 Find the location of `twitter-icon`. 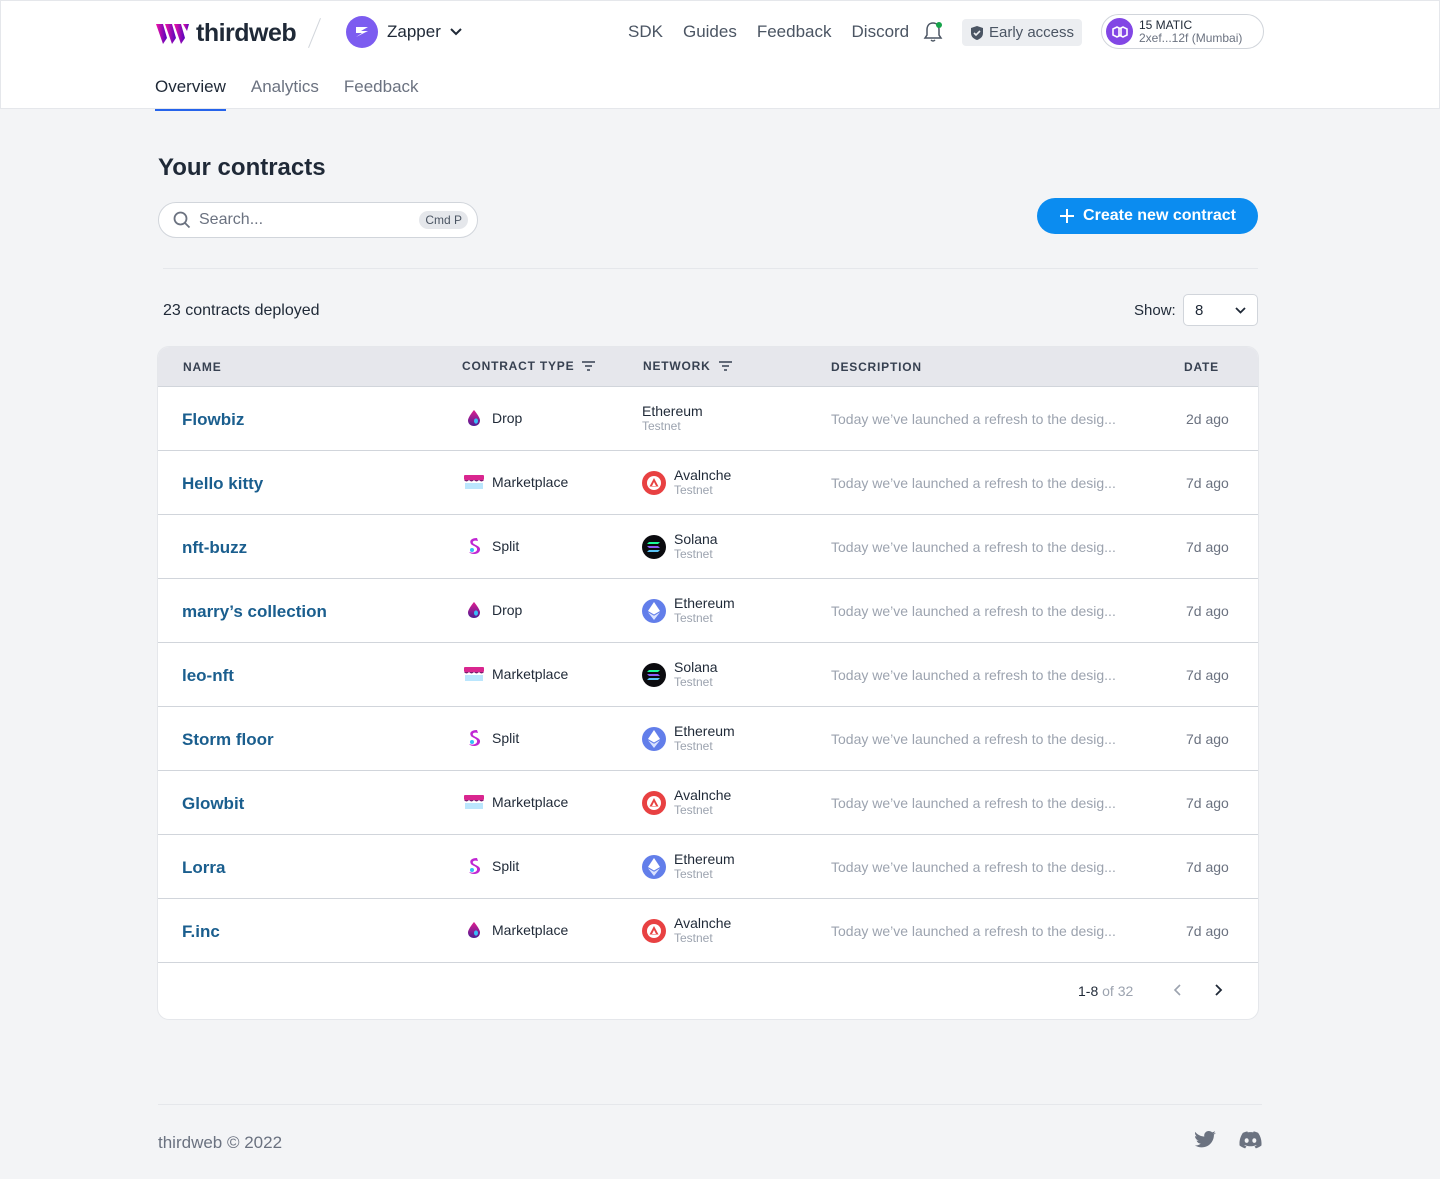

twitter-icon is located at coordinates (1206, 1140).